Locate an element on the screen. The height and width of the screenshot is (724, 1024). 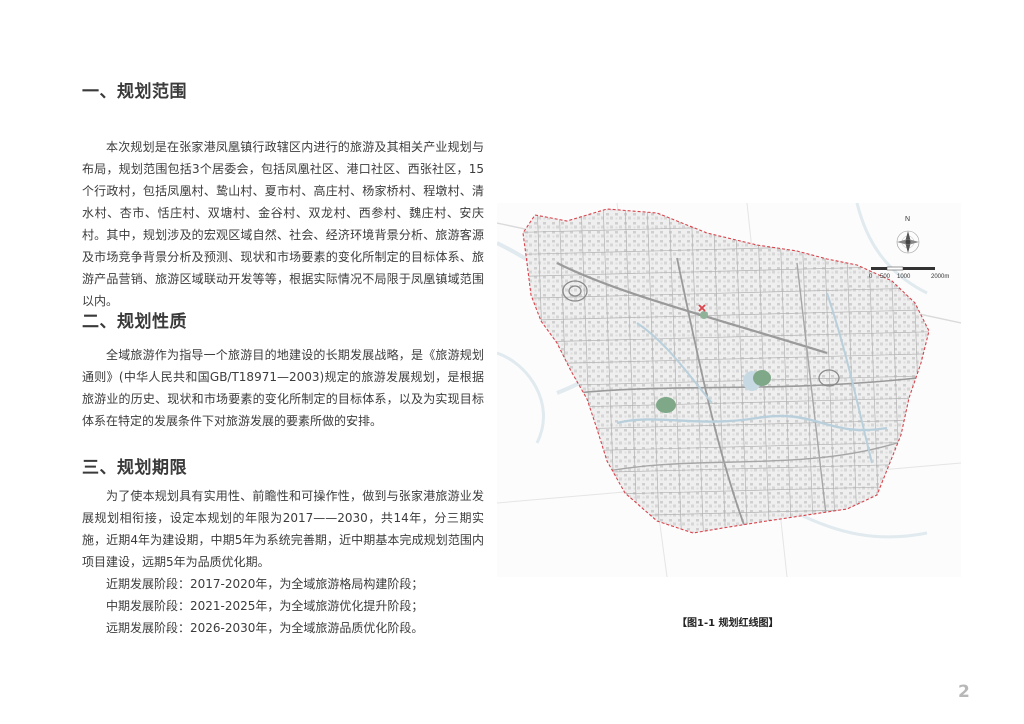
north-label: N is located at coordinates (907, 219).